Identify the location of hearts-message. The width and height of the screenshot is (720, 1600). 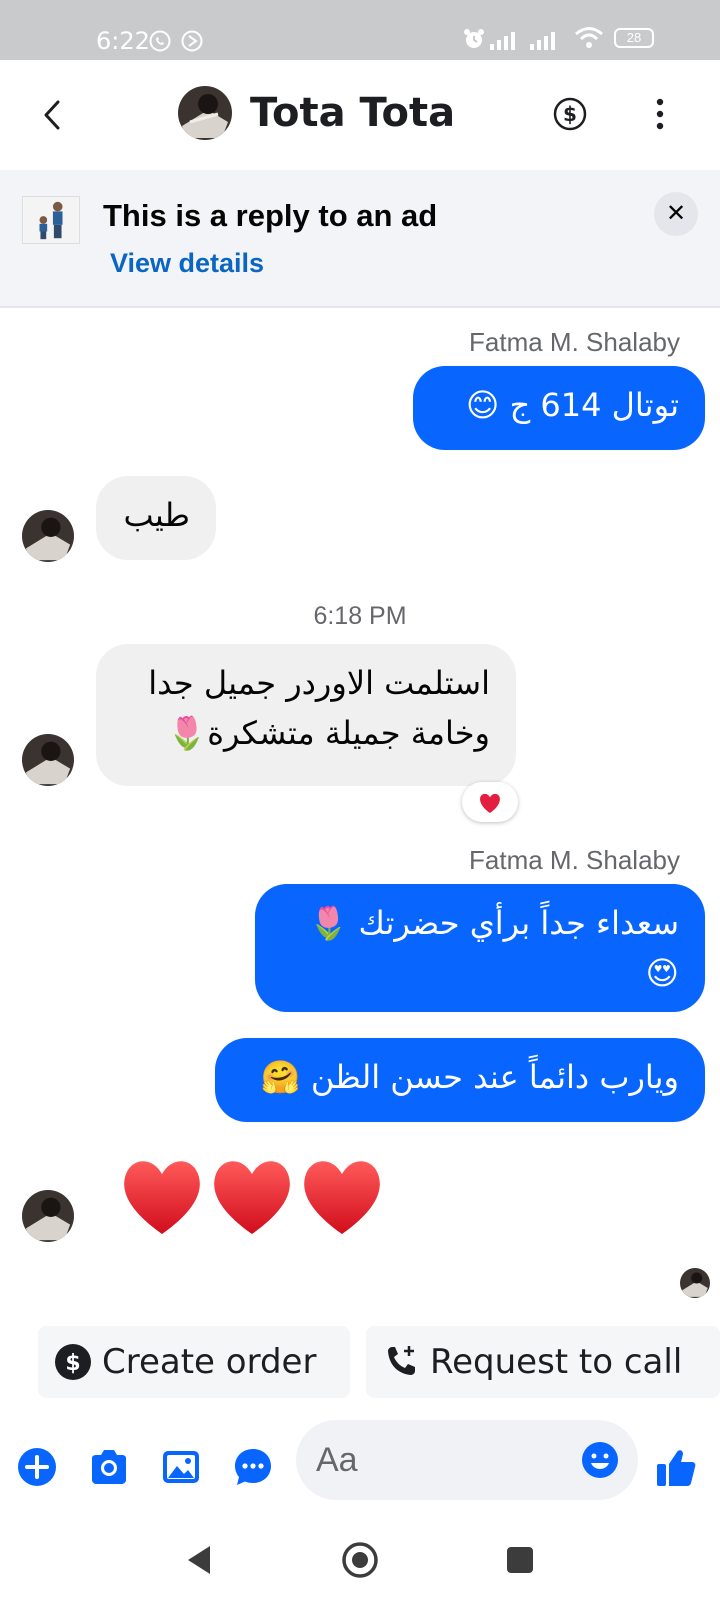
(253, 1196).